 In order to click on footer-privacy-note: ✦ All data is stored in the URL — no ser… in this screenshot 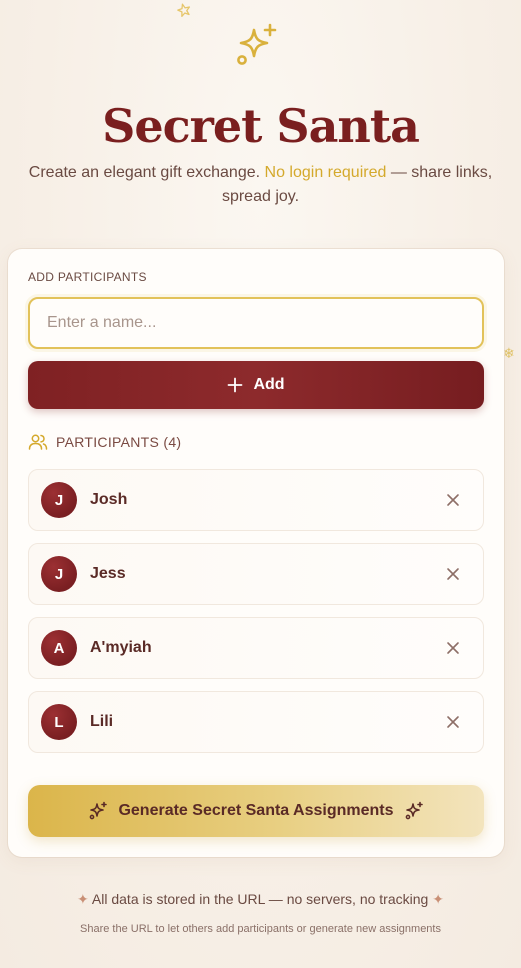, I will do `click(260, 899)`.